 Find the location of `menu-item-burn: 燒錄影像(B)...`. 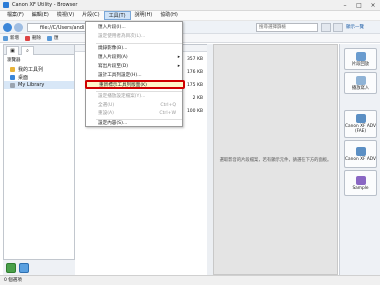

menu-item-burn: 燒錄影像(B)... is located at coordinates (135, 49).